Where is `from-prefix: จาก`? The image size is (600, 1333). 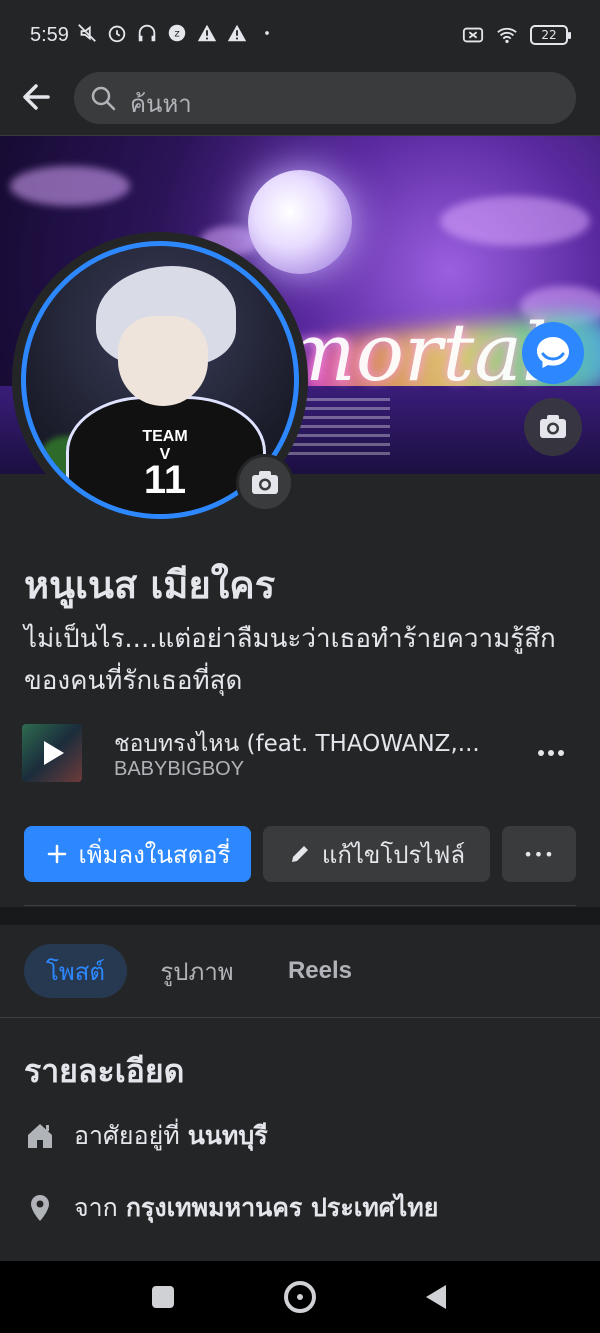
from-prefix: จาก is located at coordinates (96, 1207).